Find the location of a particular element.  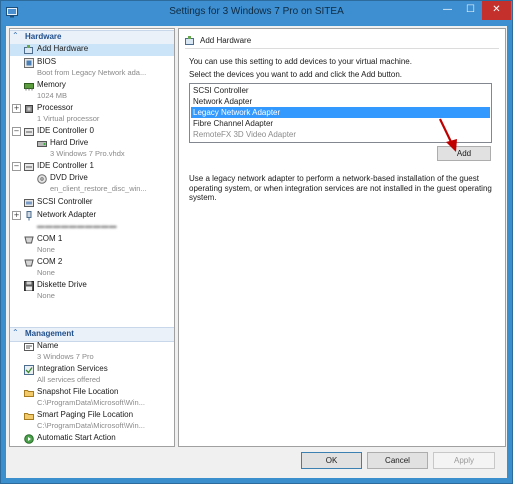

bios-icon is located at coordinates (29, 63).